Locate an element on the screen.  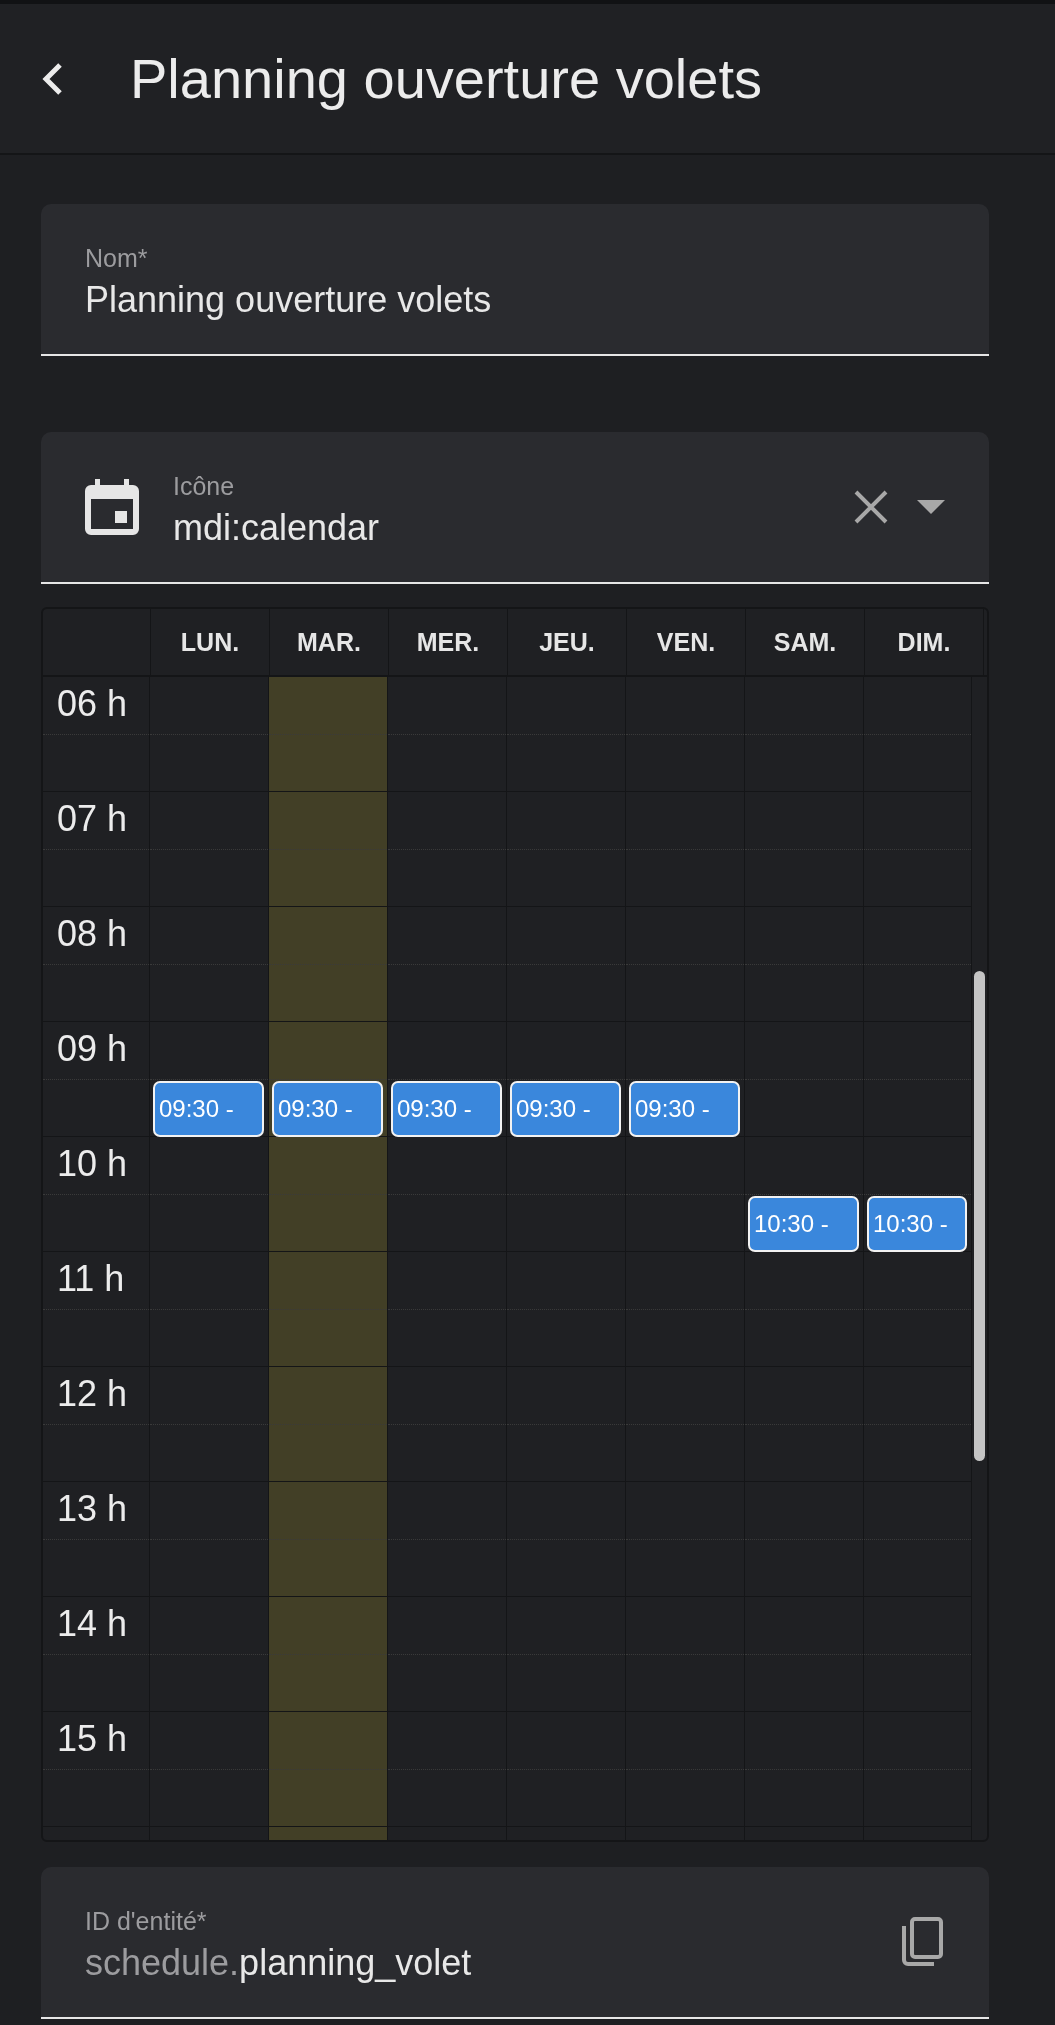
field-label: ID d'entité* is located at coordinates (146, 1921).